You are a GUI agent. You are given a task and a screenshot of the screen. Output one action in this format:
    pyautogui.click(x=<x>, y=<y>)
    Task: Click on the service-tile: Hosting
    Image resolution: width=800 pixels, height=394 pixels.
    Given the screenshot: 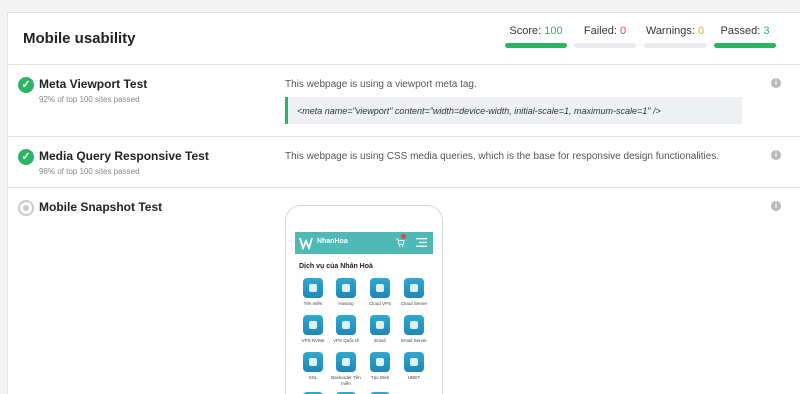 What is the action you would take?
    pyautogui.click(x=346, y=292)
    